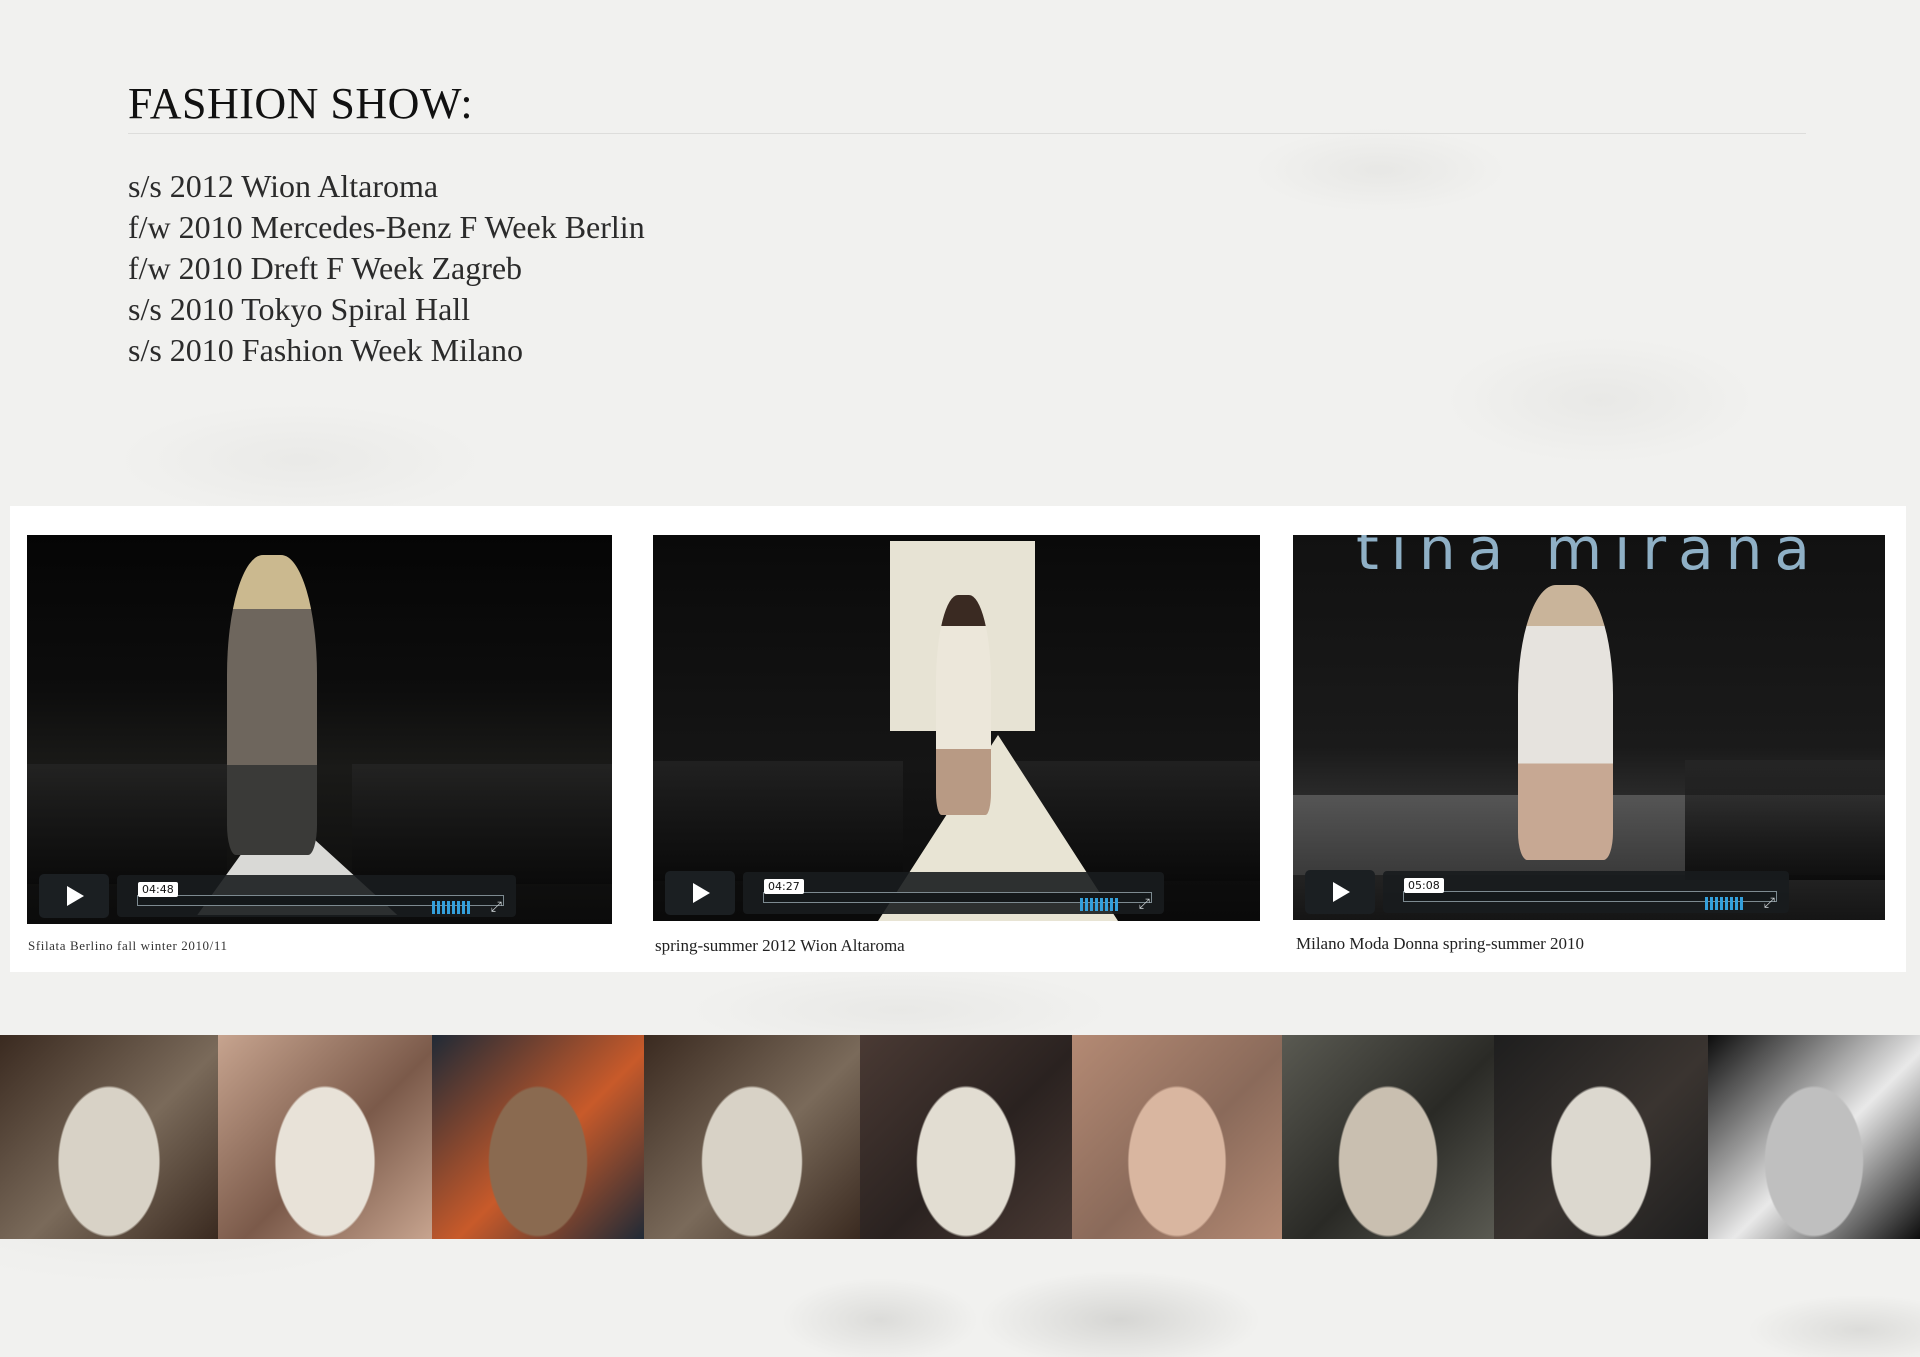 This screenshot has height=1357, width=1920. Describe the element at coordinates (158, 889) in the screenshot. I see `time-label: 04:48` at that location.